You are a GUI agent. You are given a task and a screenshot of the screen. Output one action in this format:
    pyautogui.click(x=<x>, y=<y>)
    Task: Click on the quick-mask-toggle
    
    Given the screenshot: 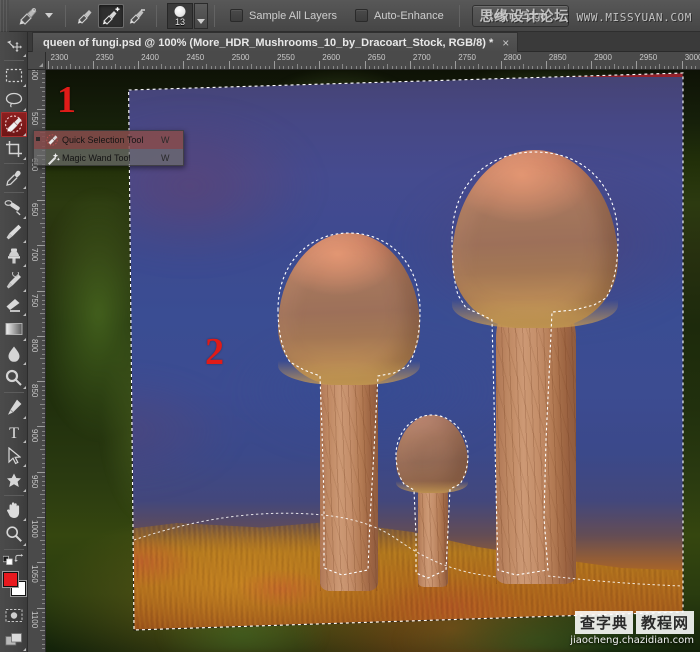 What is the action you would take?
    pyautogui.click(x=14, y=615)
    